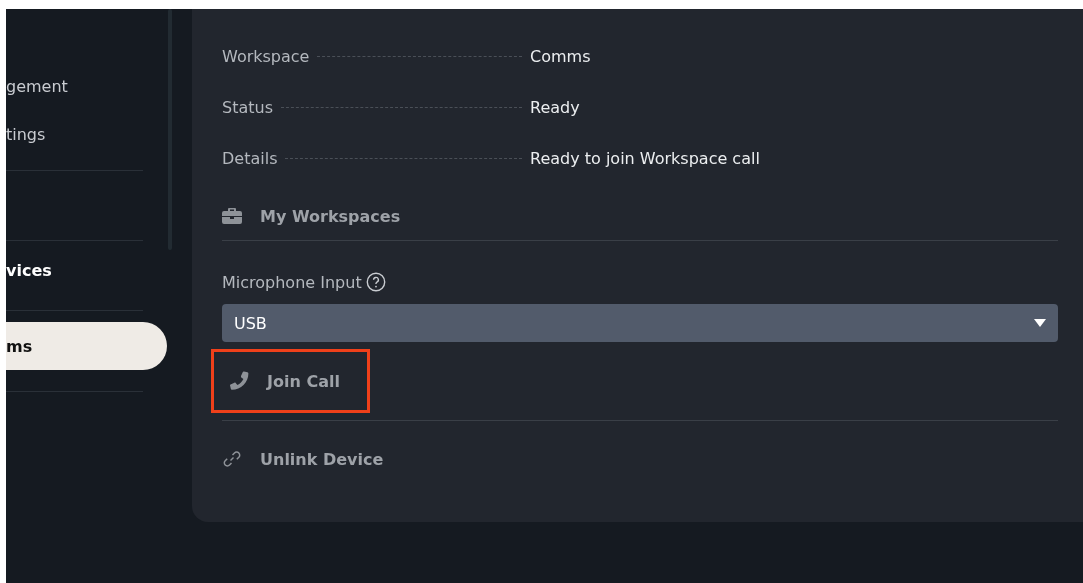 The width and height of the screenshot is (1083, 583). Describe the element at coordinates (266, 56) in the screenshot. I see `detail-label: Workspace` at that location.